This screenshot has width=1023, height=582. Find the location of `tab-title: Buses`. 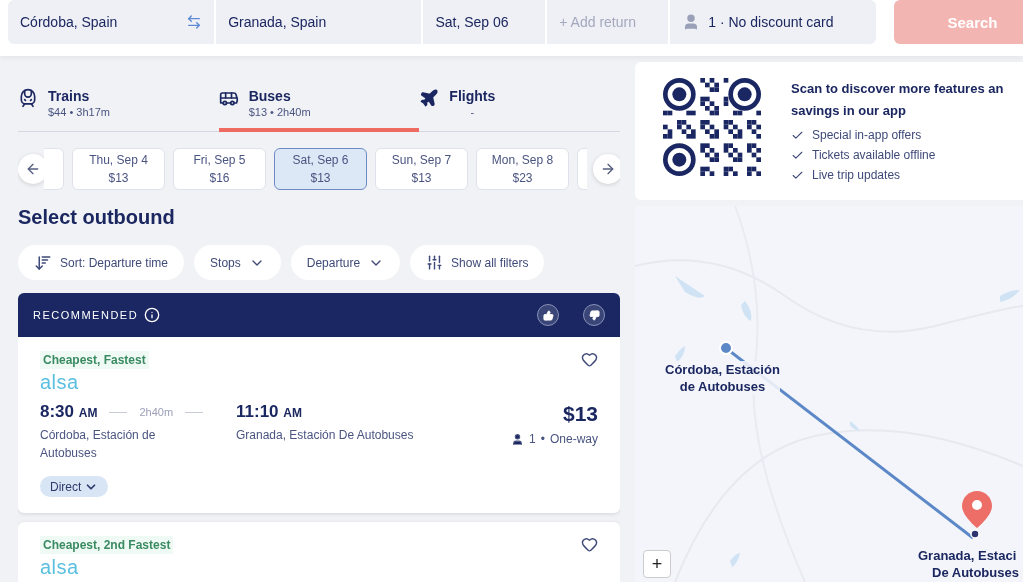

tab-title: Buses is located at coordinates (270, 96).